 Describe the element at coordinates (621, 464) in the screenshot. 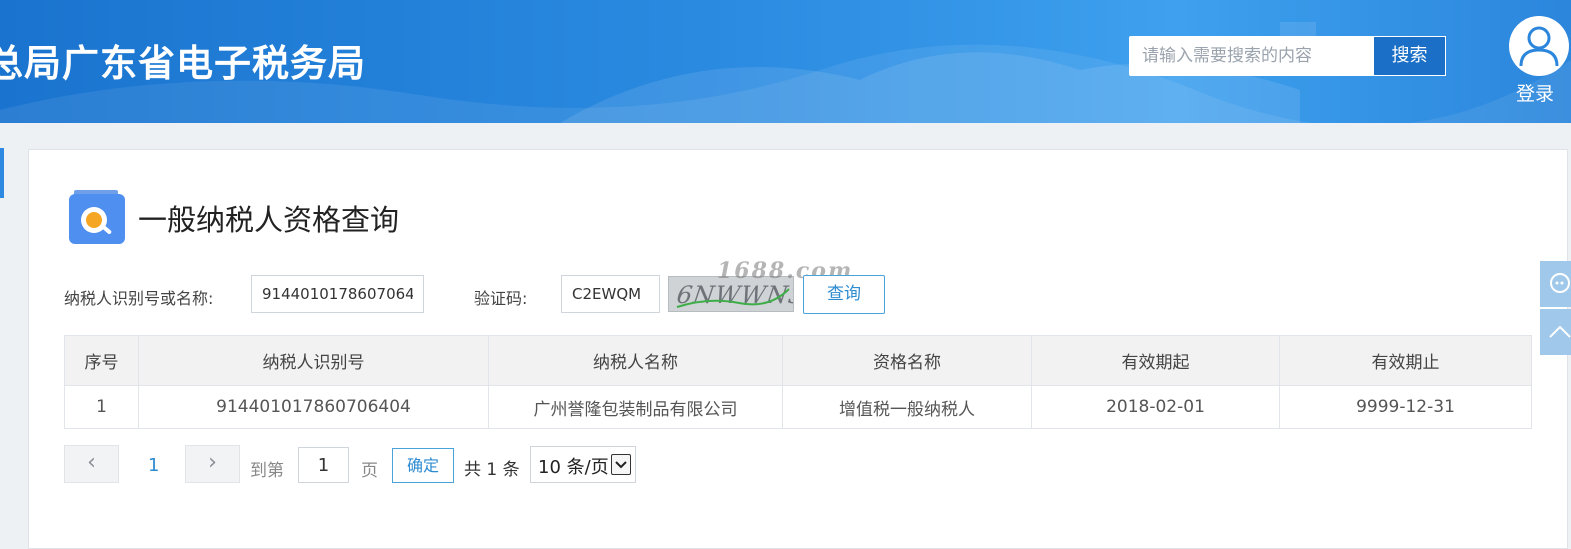

I see `dropdown-arrow-icon` at that location.